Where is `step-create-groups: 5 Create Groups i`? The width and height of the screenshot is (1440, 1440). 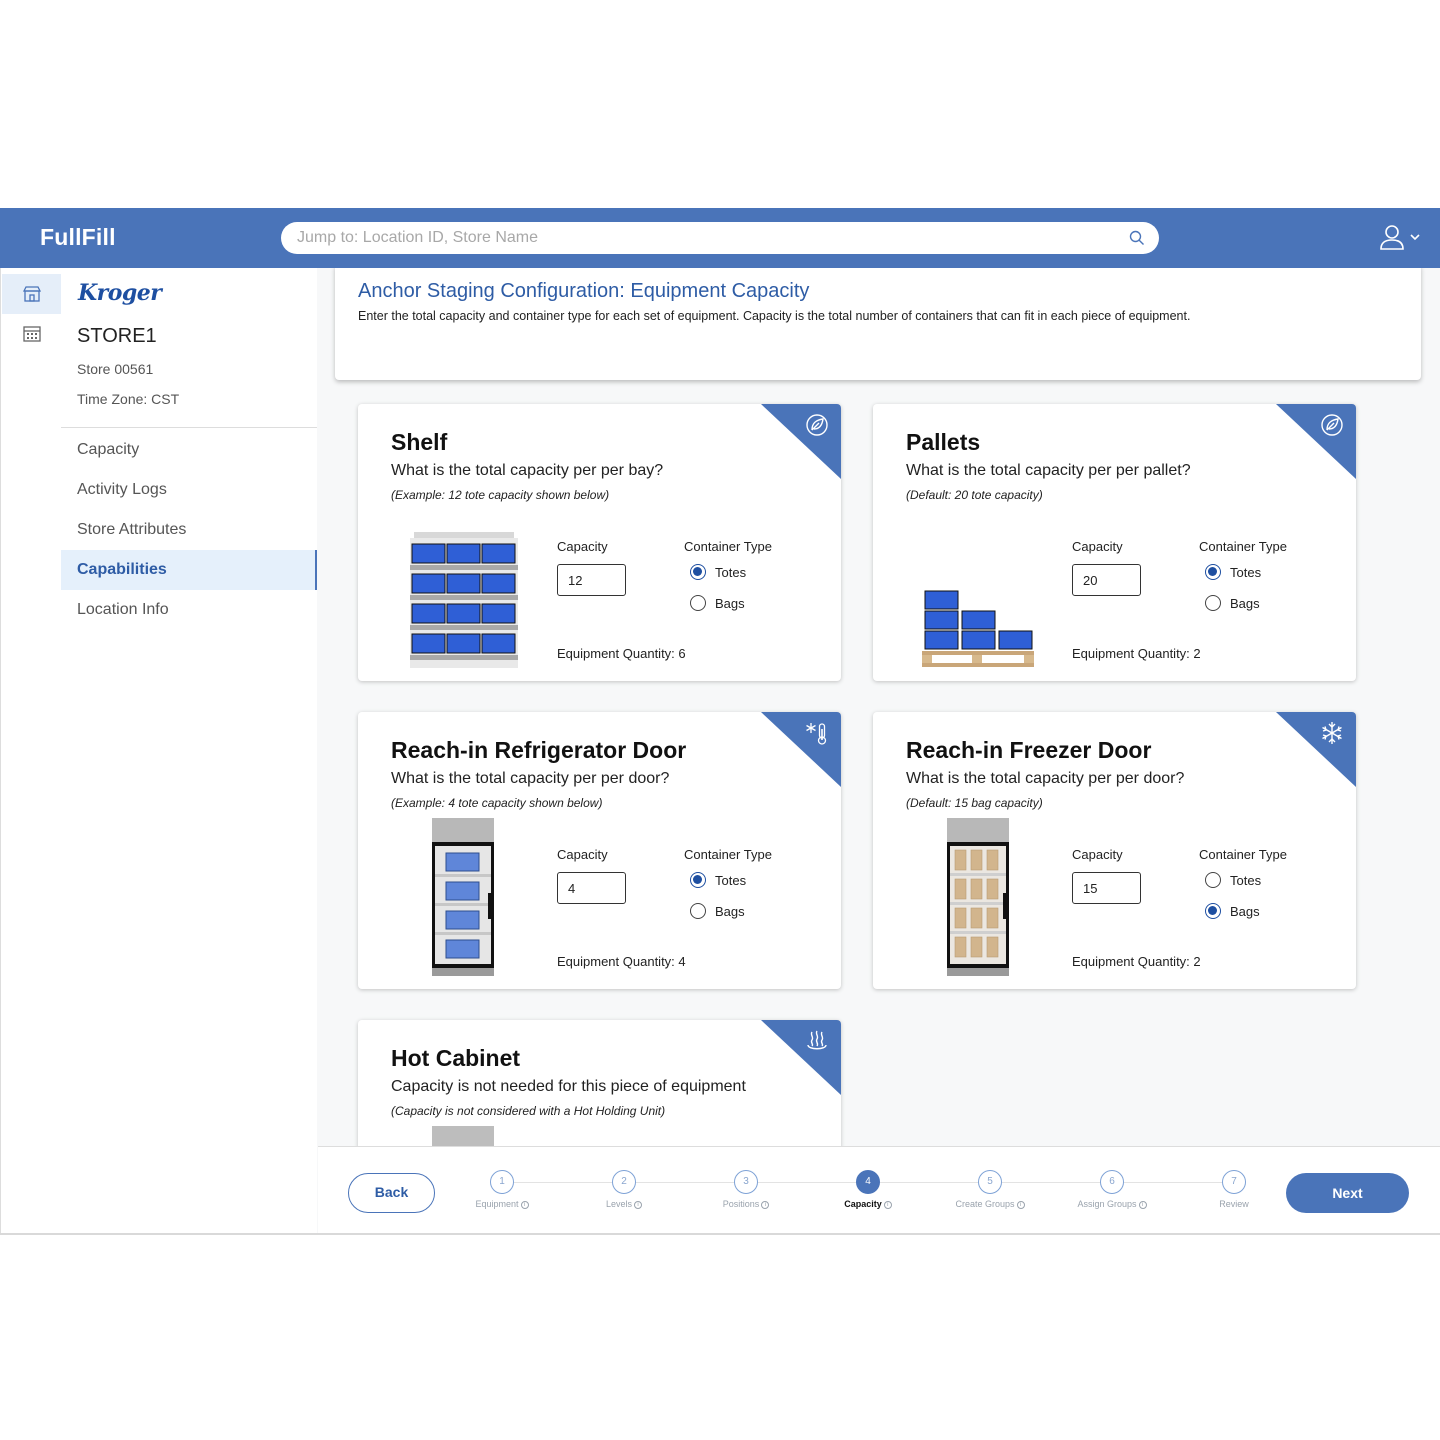 step-create-groups: 5 Create Groups i is located at coordinates (990, 1189).